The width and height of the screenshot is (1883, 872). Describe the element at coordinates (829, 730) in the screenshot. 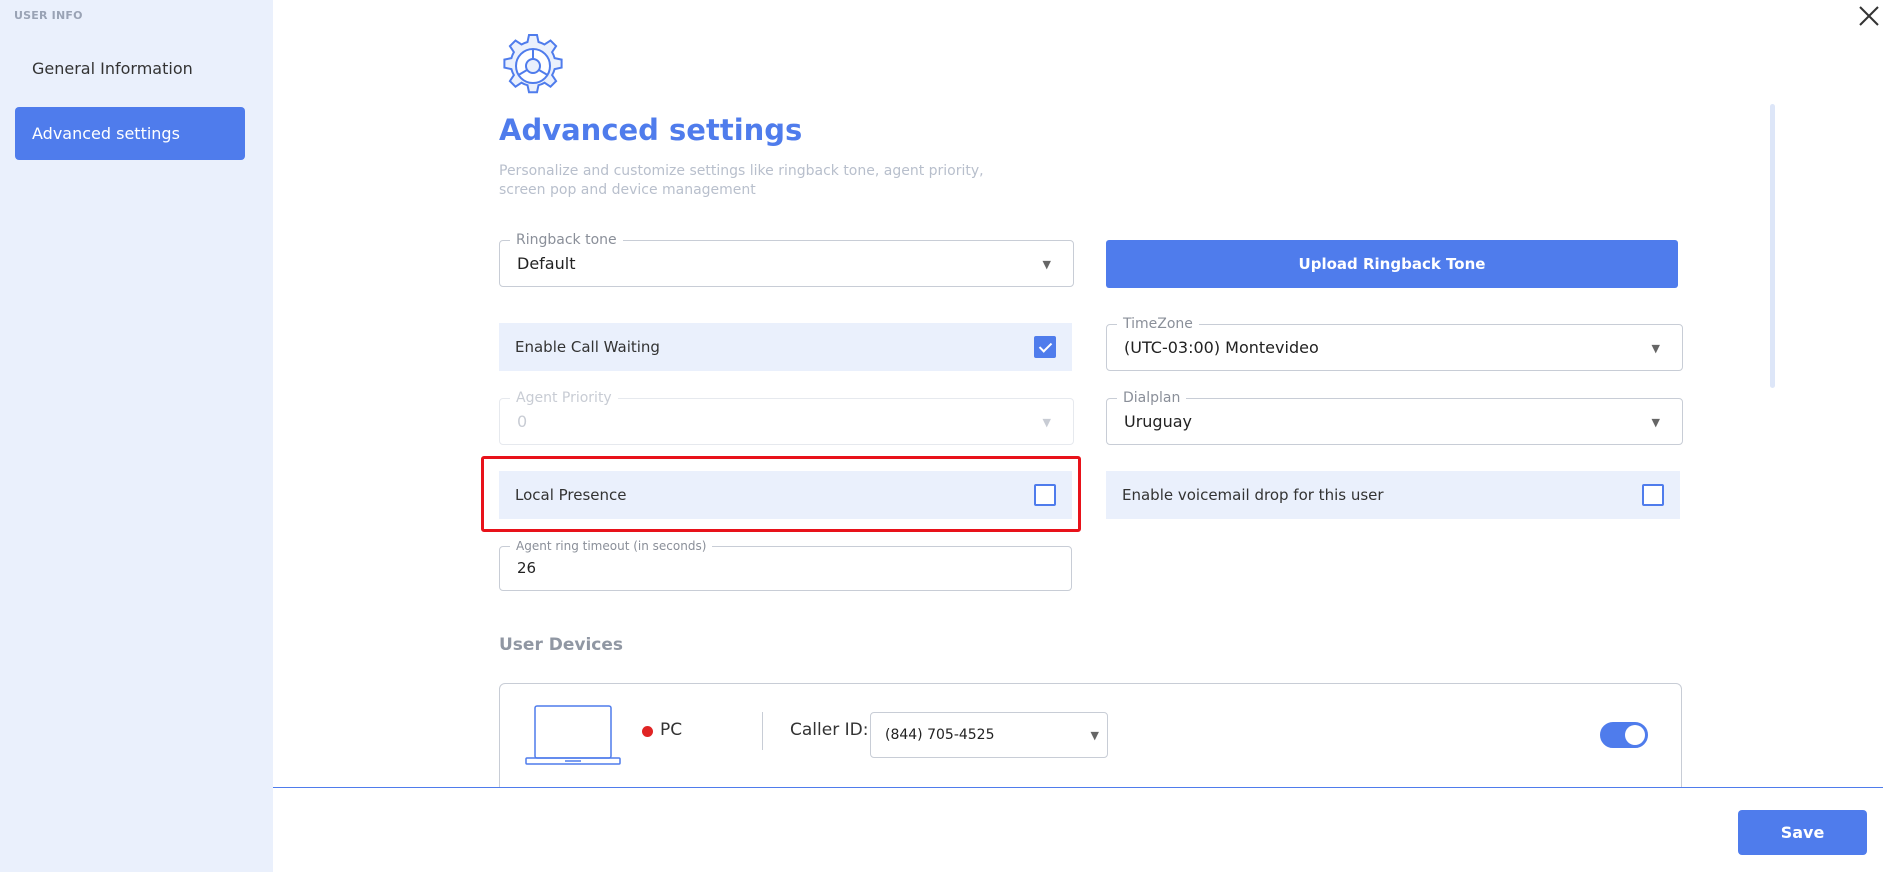

I see `caller-id-label: Caller ID:` at that location.